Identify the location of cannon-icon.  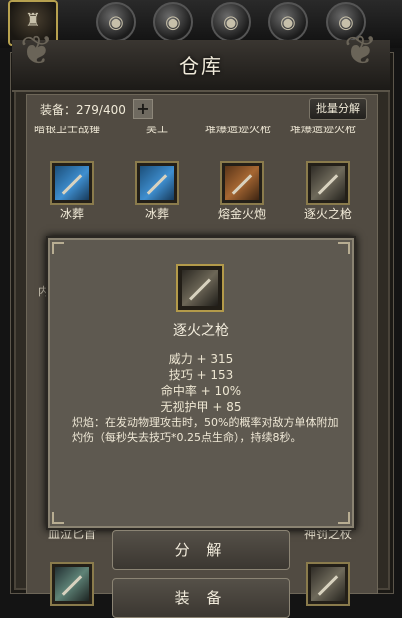
(242, 183).